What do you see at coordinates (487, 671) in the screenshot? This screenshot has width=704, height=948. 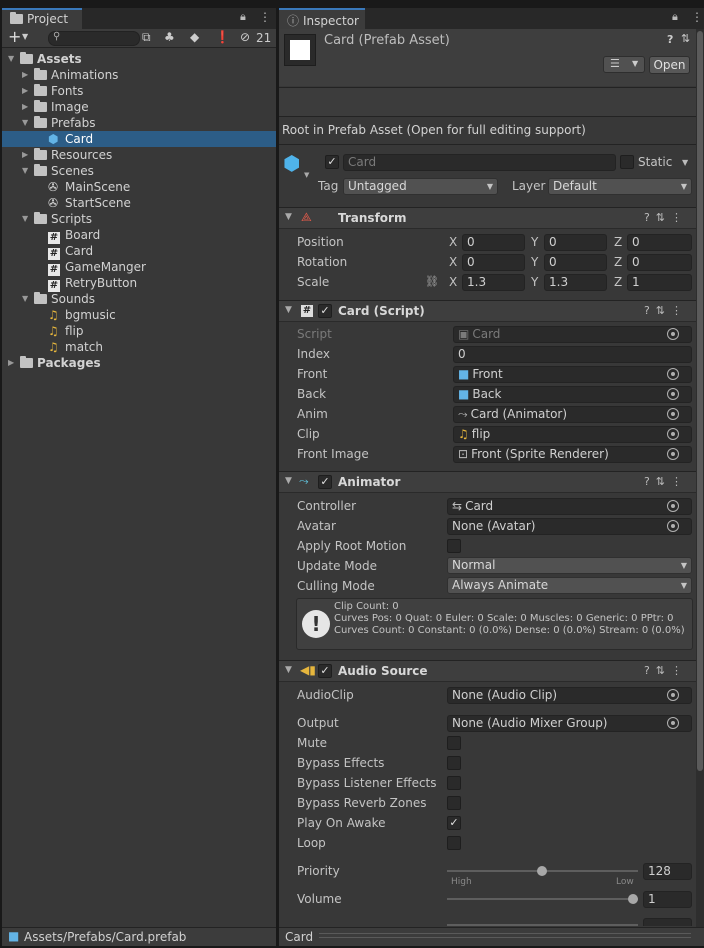 I see `audio-source-header: ▼ ◀▮ ✓ Audio Source ?⇅⋮` at bounding box center [487, 671].